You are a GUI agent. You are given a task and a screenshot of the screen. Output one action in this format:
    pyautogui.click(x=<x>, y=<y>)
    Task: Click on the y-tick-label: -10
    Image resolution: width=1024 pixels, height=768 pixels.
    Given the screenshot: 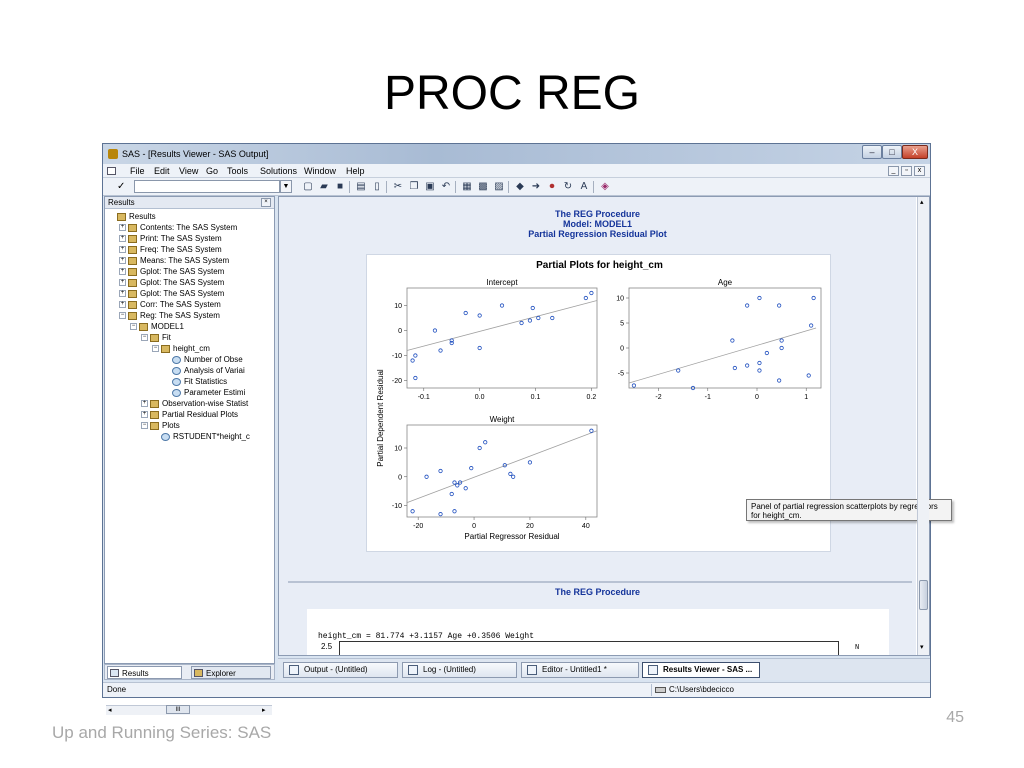 What is the action you would take?
    pyautogui.click(x=397, y=506)
    